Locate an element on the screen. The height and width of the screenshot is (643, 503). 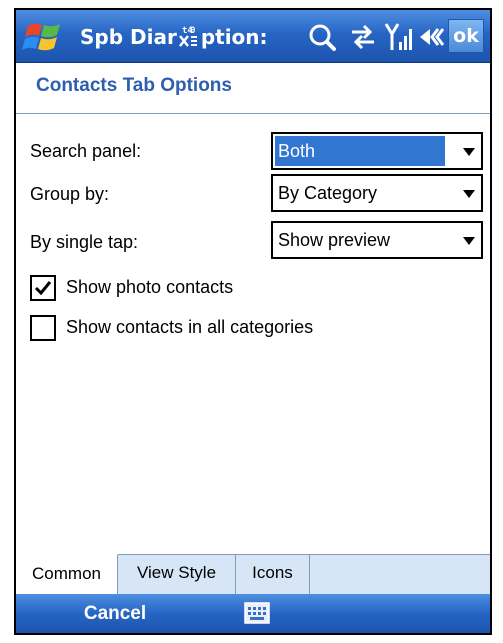
clock-icon: t4 0 is located at coordinates (189, 37).